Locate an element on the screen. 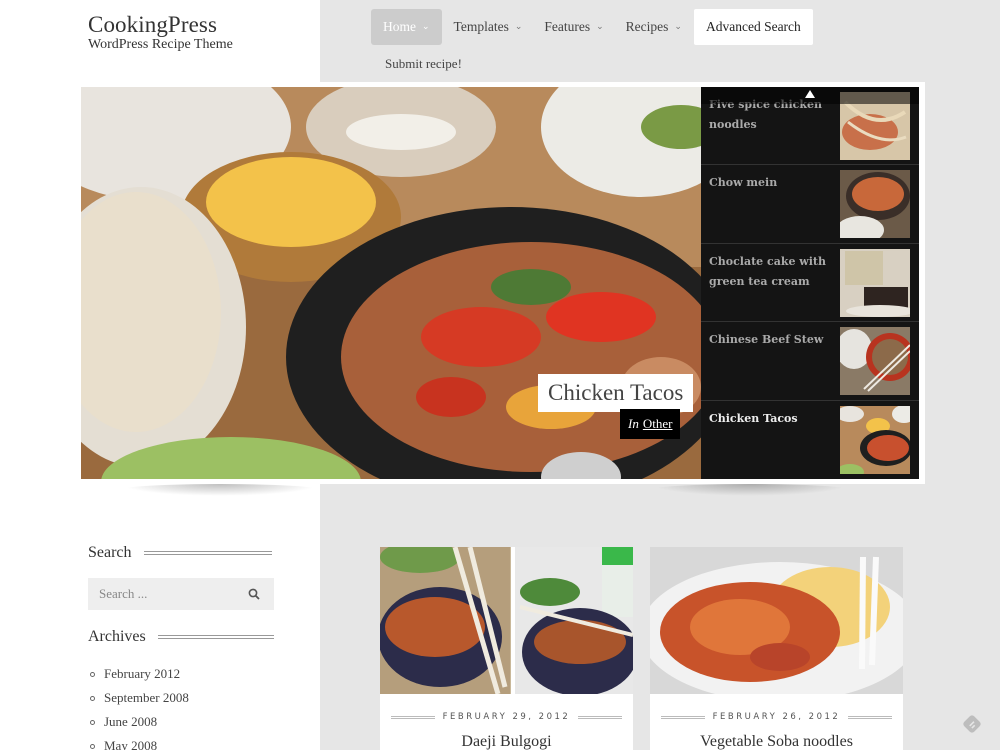  slide-title: Chicken Tacos is located at coordinates (616, 393).